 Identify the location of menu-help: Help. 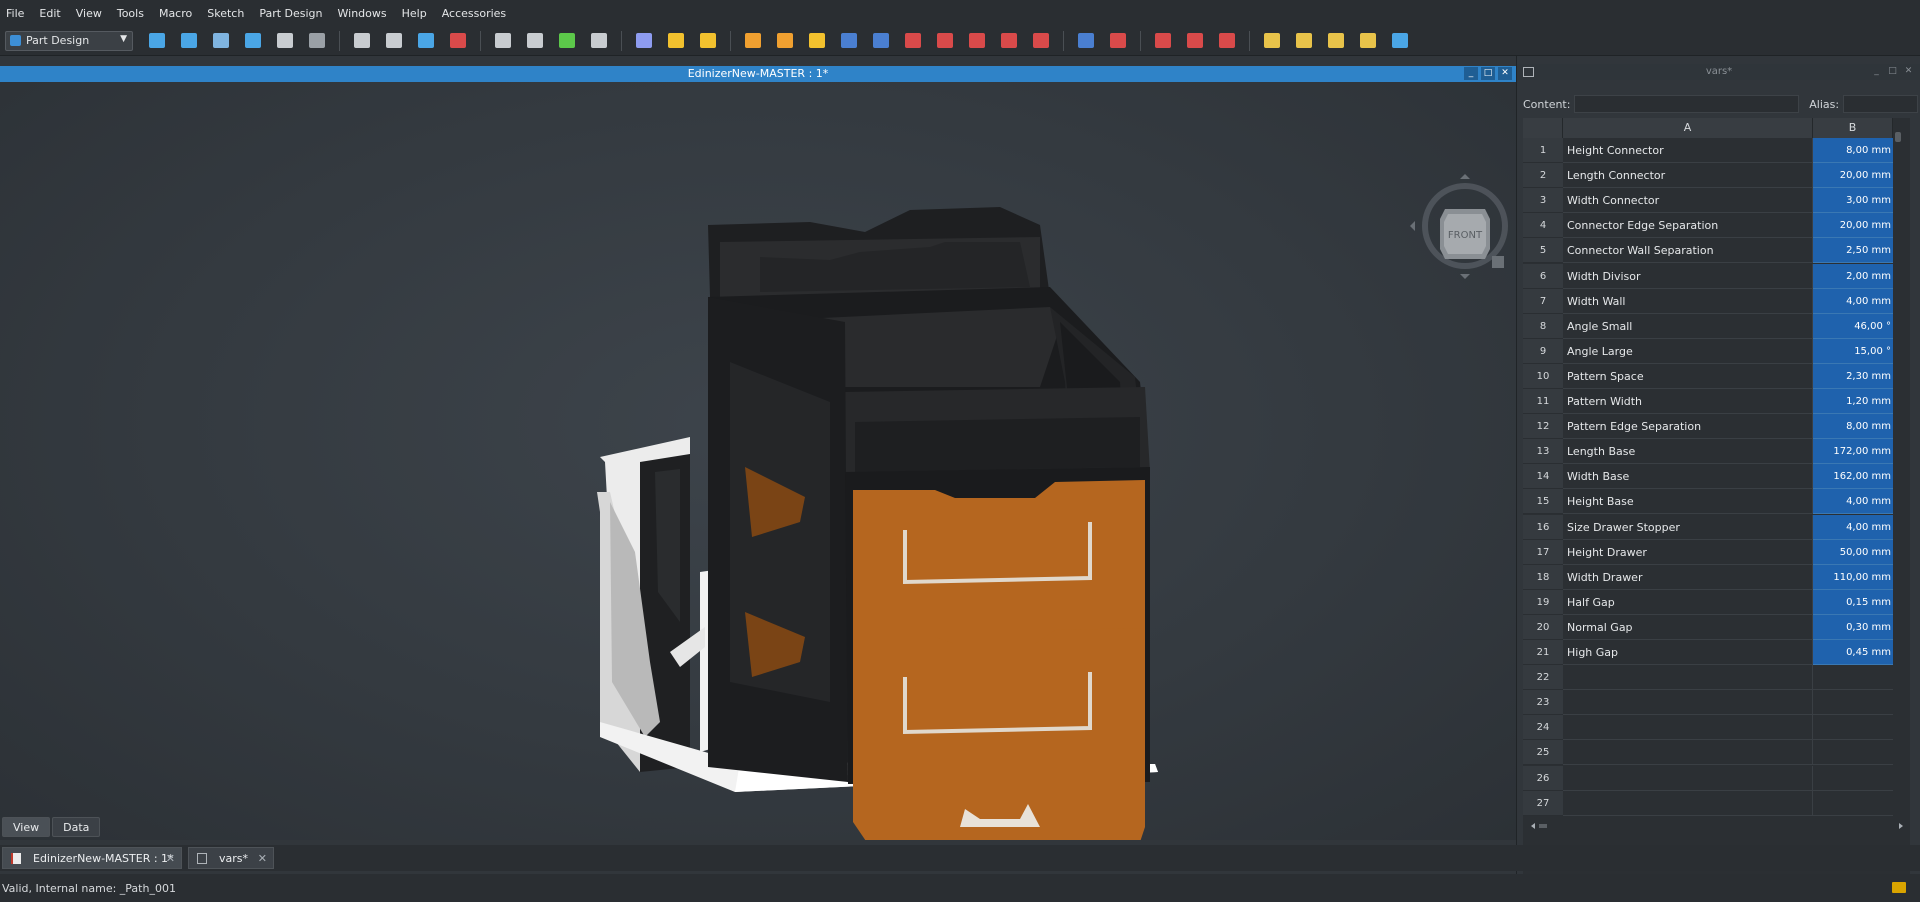
(414, 13).